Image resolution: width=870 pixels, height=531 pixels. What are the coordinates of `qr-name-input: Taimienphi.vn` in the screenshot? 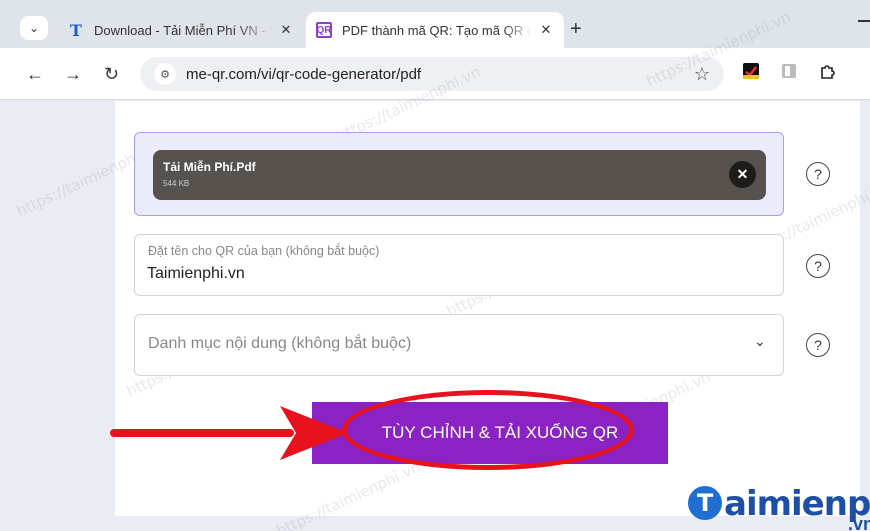 It's located at (196, 274).